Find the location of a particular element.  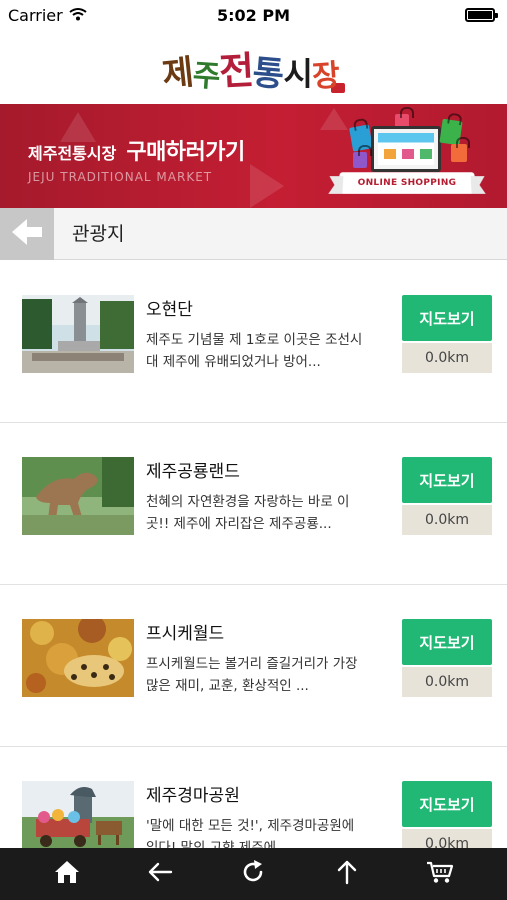

logo-char: 시 is located at coordinates (298, 73).